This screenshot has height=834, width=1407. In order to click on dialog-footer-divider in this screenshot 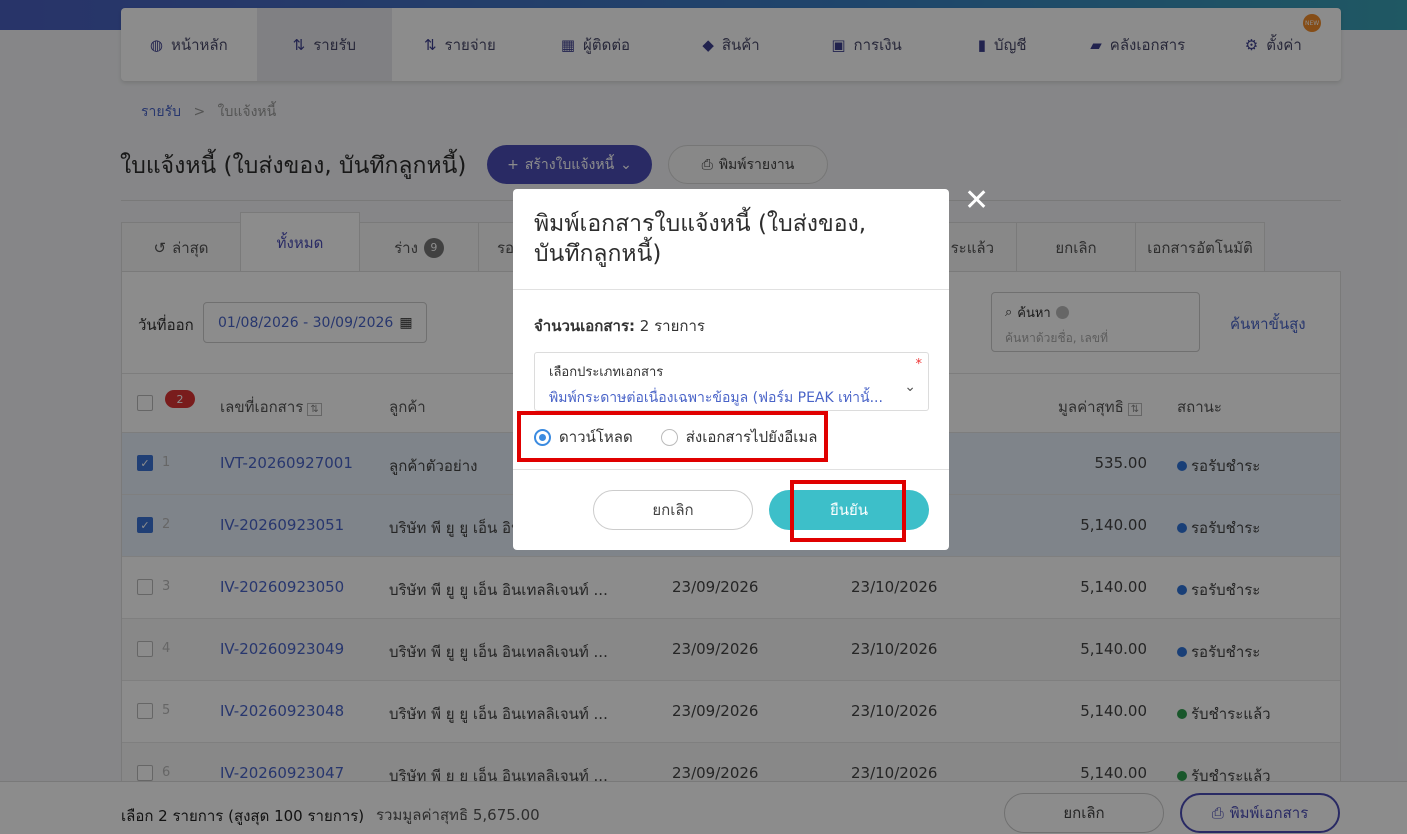, I will do `click(731, 469)`.